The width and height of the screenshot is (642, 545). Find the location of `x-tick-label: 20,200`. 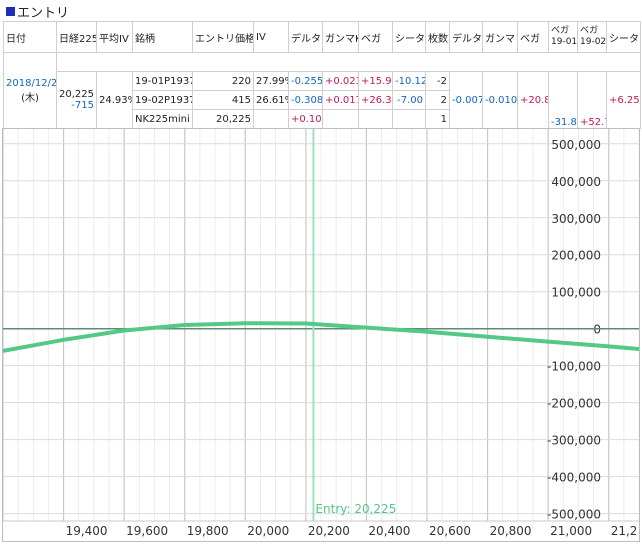

x-tick-label: 20,200 is located at coordinates (329, 531).